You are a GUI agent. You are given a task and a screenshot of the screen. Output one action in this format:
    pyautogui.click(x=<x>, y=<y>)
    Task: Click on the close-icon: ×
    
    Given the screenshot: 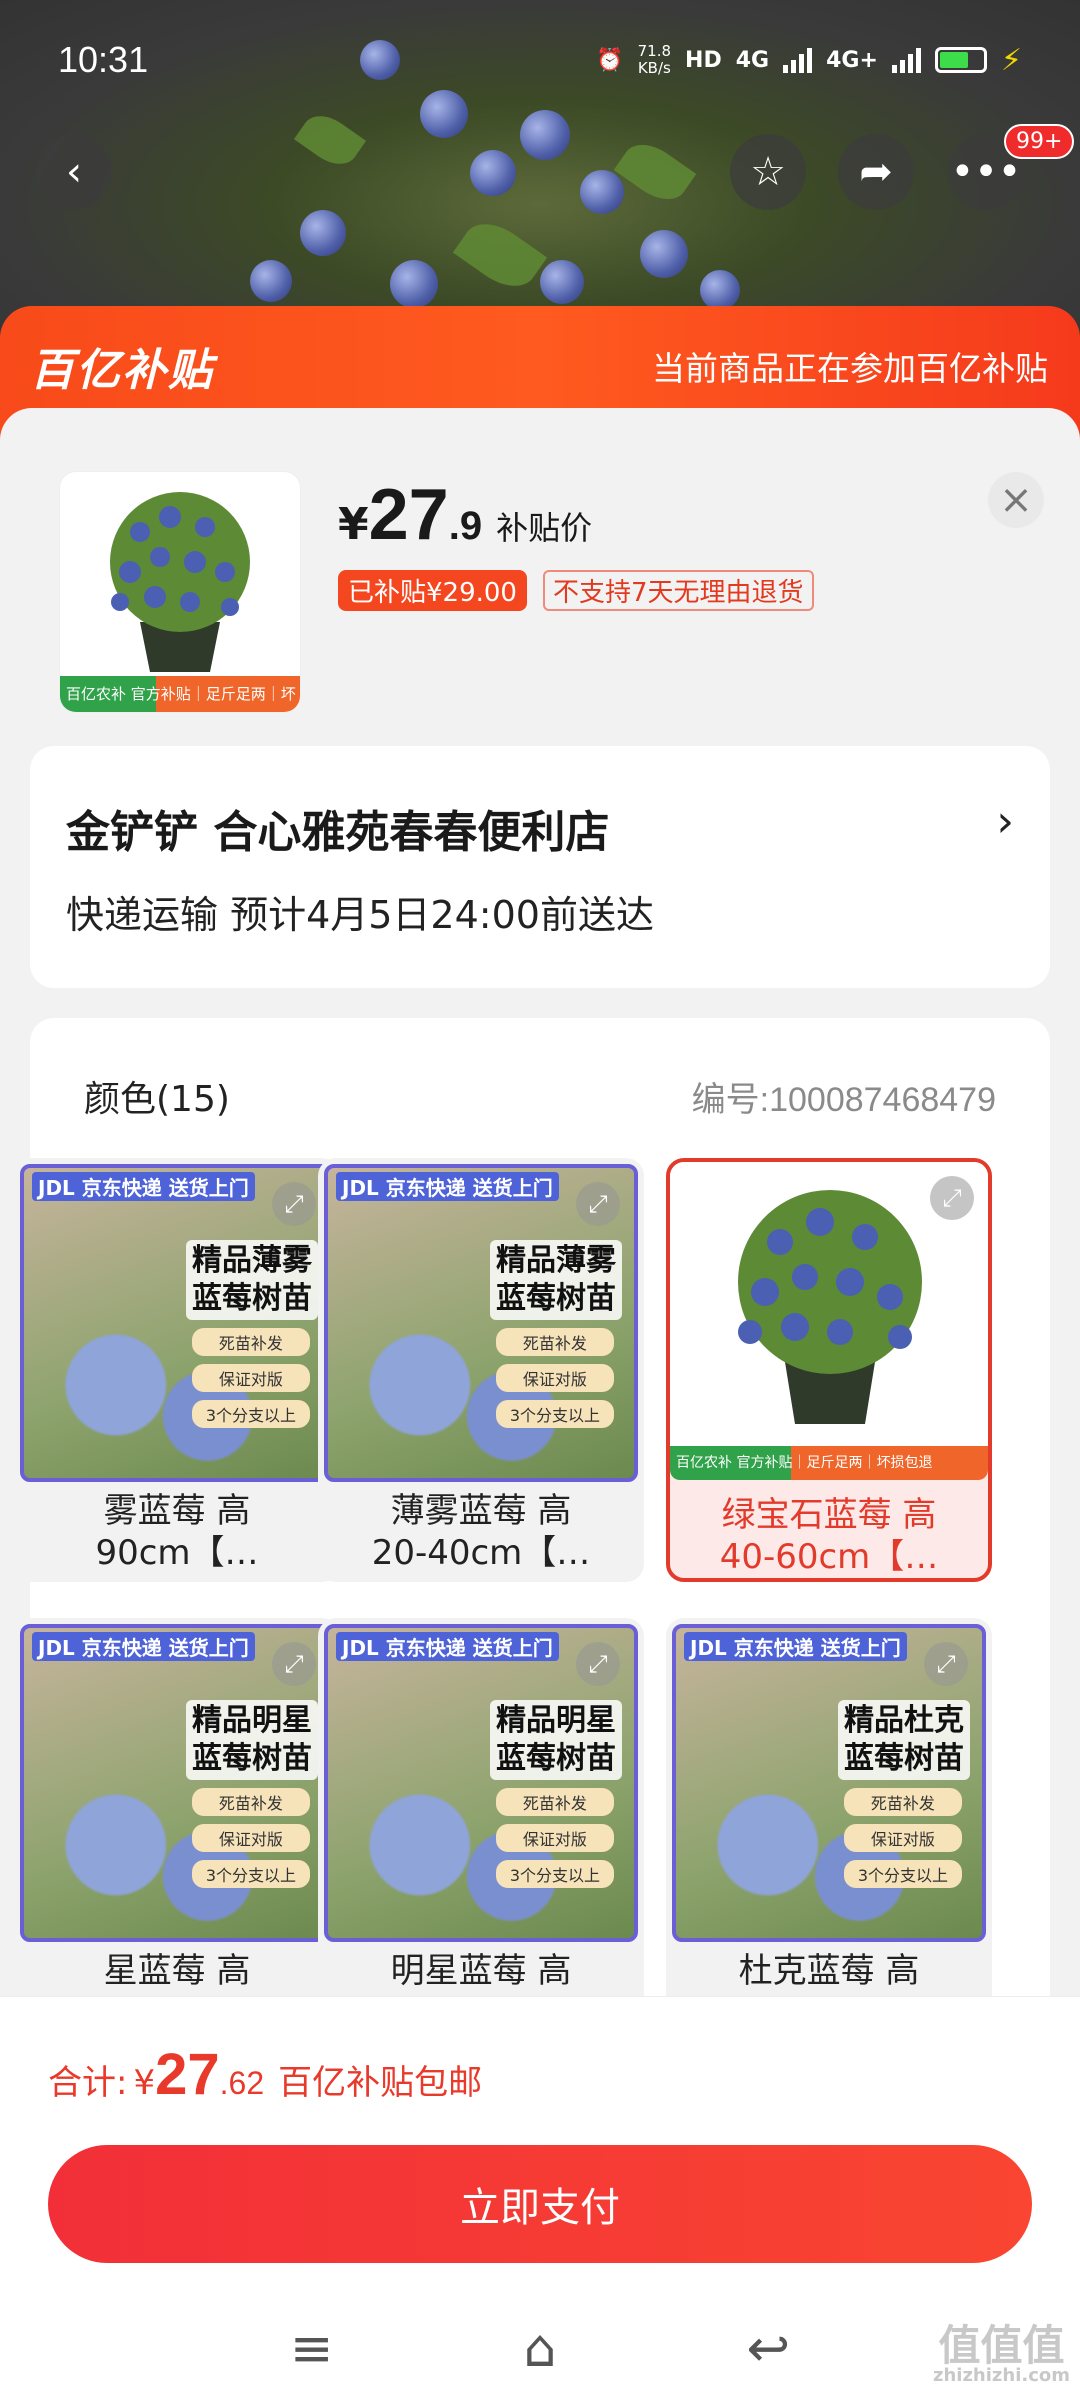 What is the action you would take?
    pyautogui.click(x=1016, y=500)
    